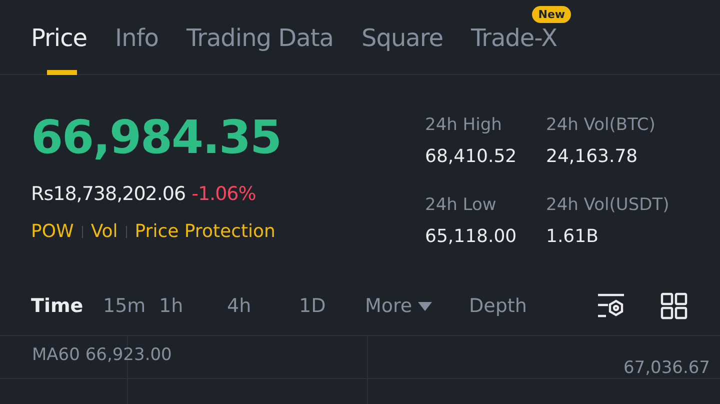  Describe the element at coordinates (136, 38) in the screenshot. I see `tab: Info` at that location.